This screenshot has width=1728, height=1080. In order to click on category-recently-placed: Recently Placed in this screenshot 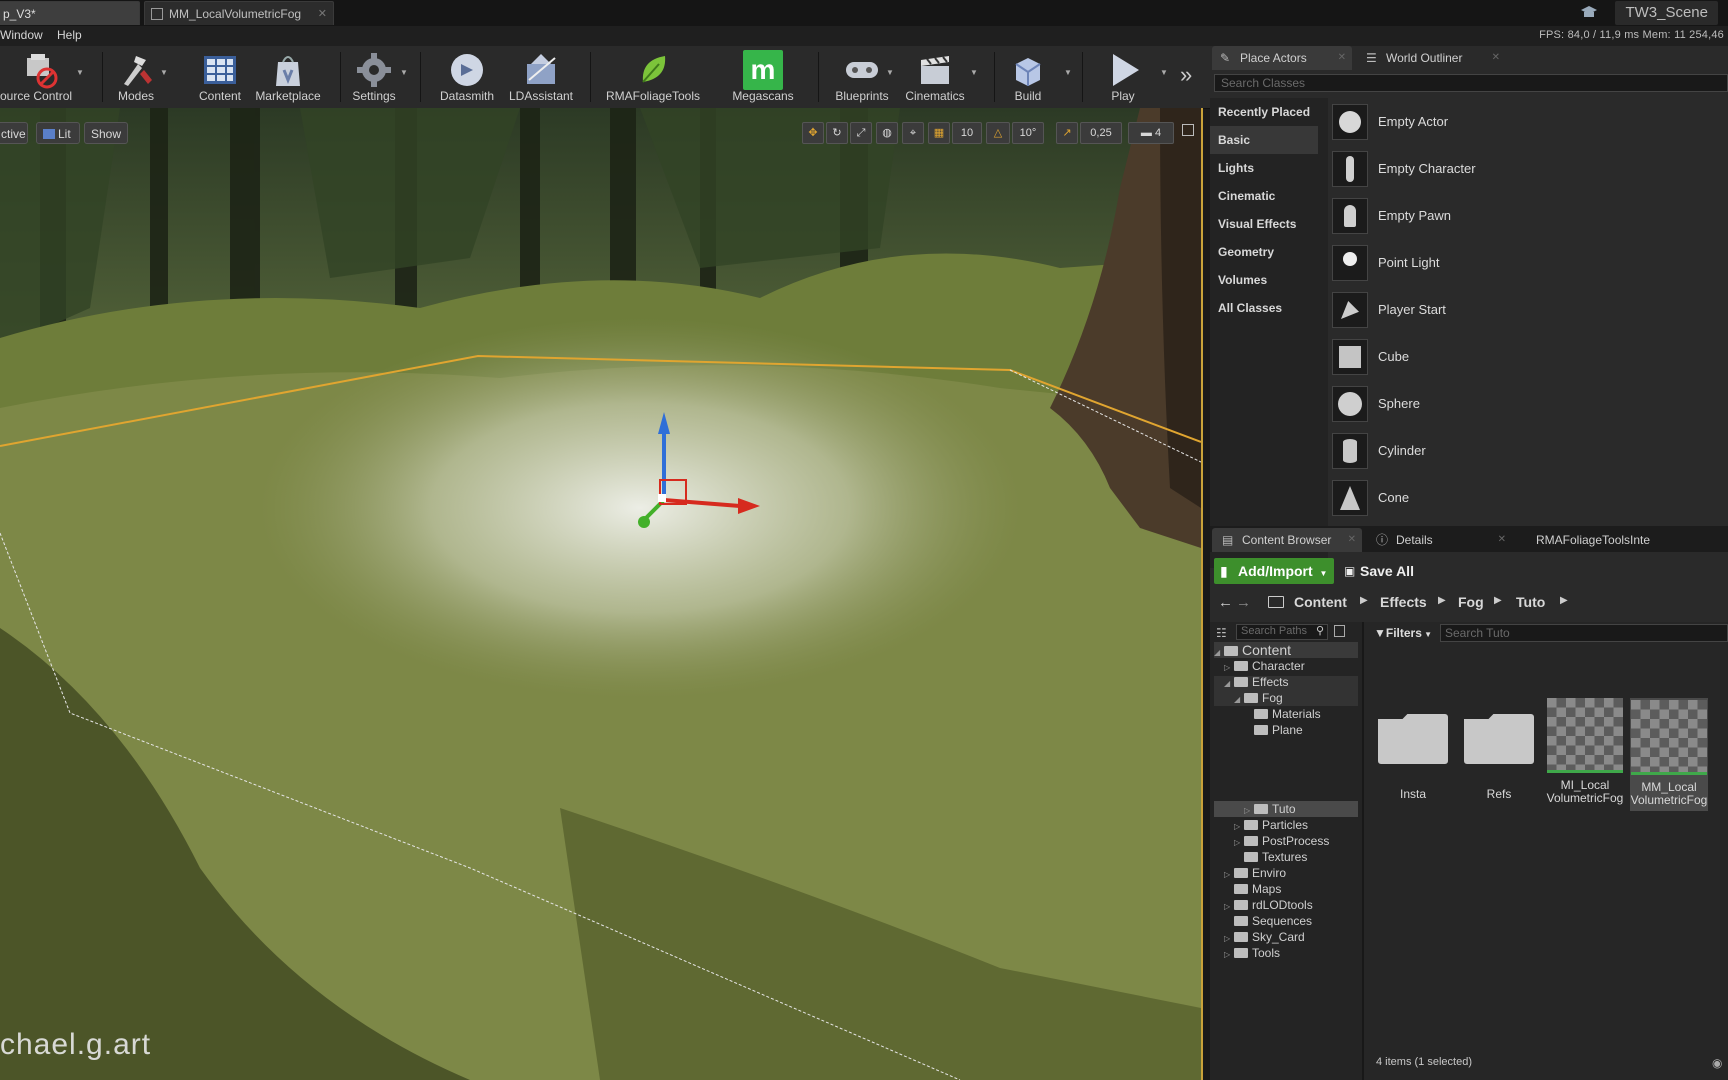, I will do `click(1264, 112)`.